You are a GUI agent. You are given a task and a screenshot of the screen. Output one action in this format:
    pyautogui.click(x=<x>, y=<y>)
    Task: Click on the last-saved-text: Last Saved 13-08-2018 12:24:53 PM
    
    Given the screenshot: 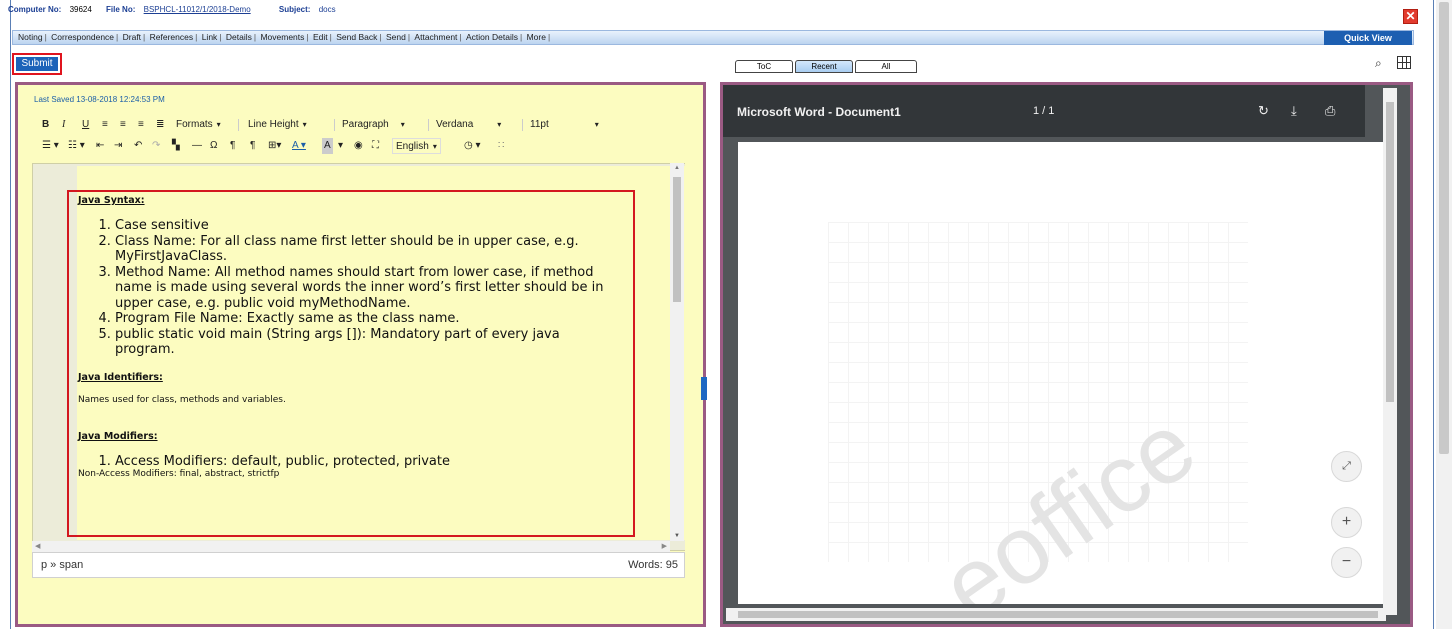 What is the action you would take?
    pyautogui.click(x=99, y=99)
    